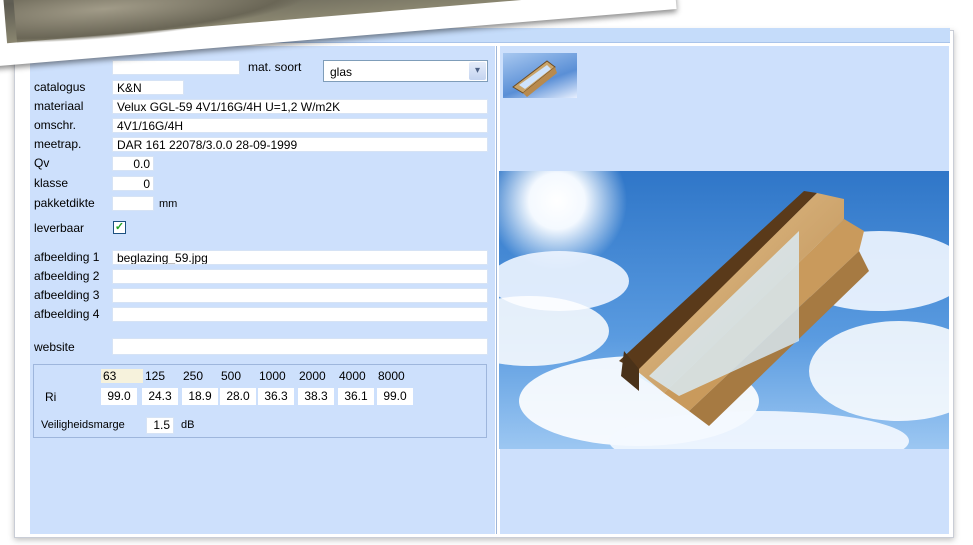 Image resolution: width=973 pixels, height=545 pixels. What do you see at coordinates (300, 144) in the screenshot?
I see `meetrap-field: DAR 161 22078/3.0.0 28-09-1999` at bounding box center [300, 144].